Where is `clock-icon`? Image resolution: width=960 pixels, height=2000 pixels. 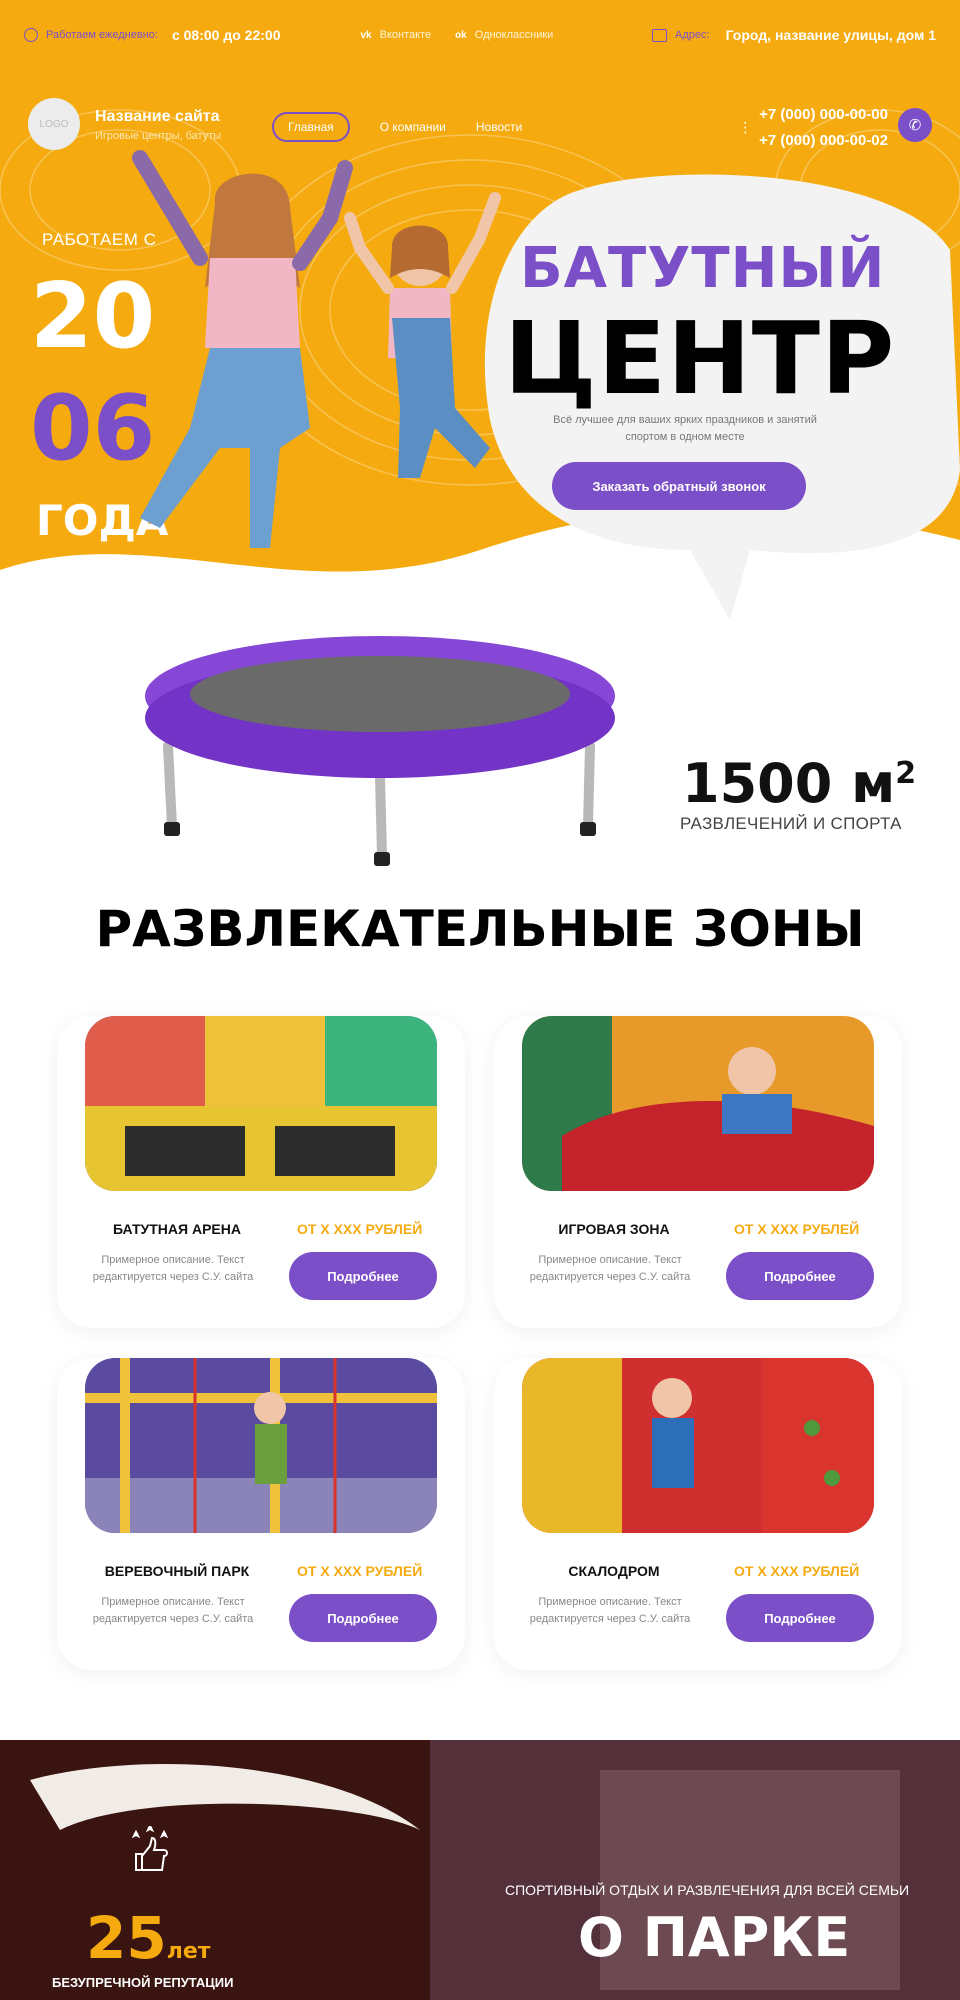 clock-icon is located at coordinates (31, 35).